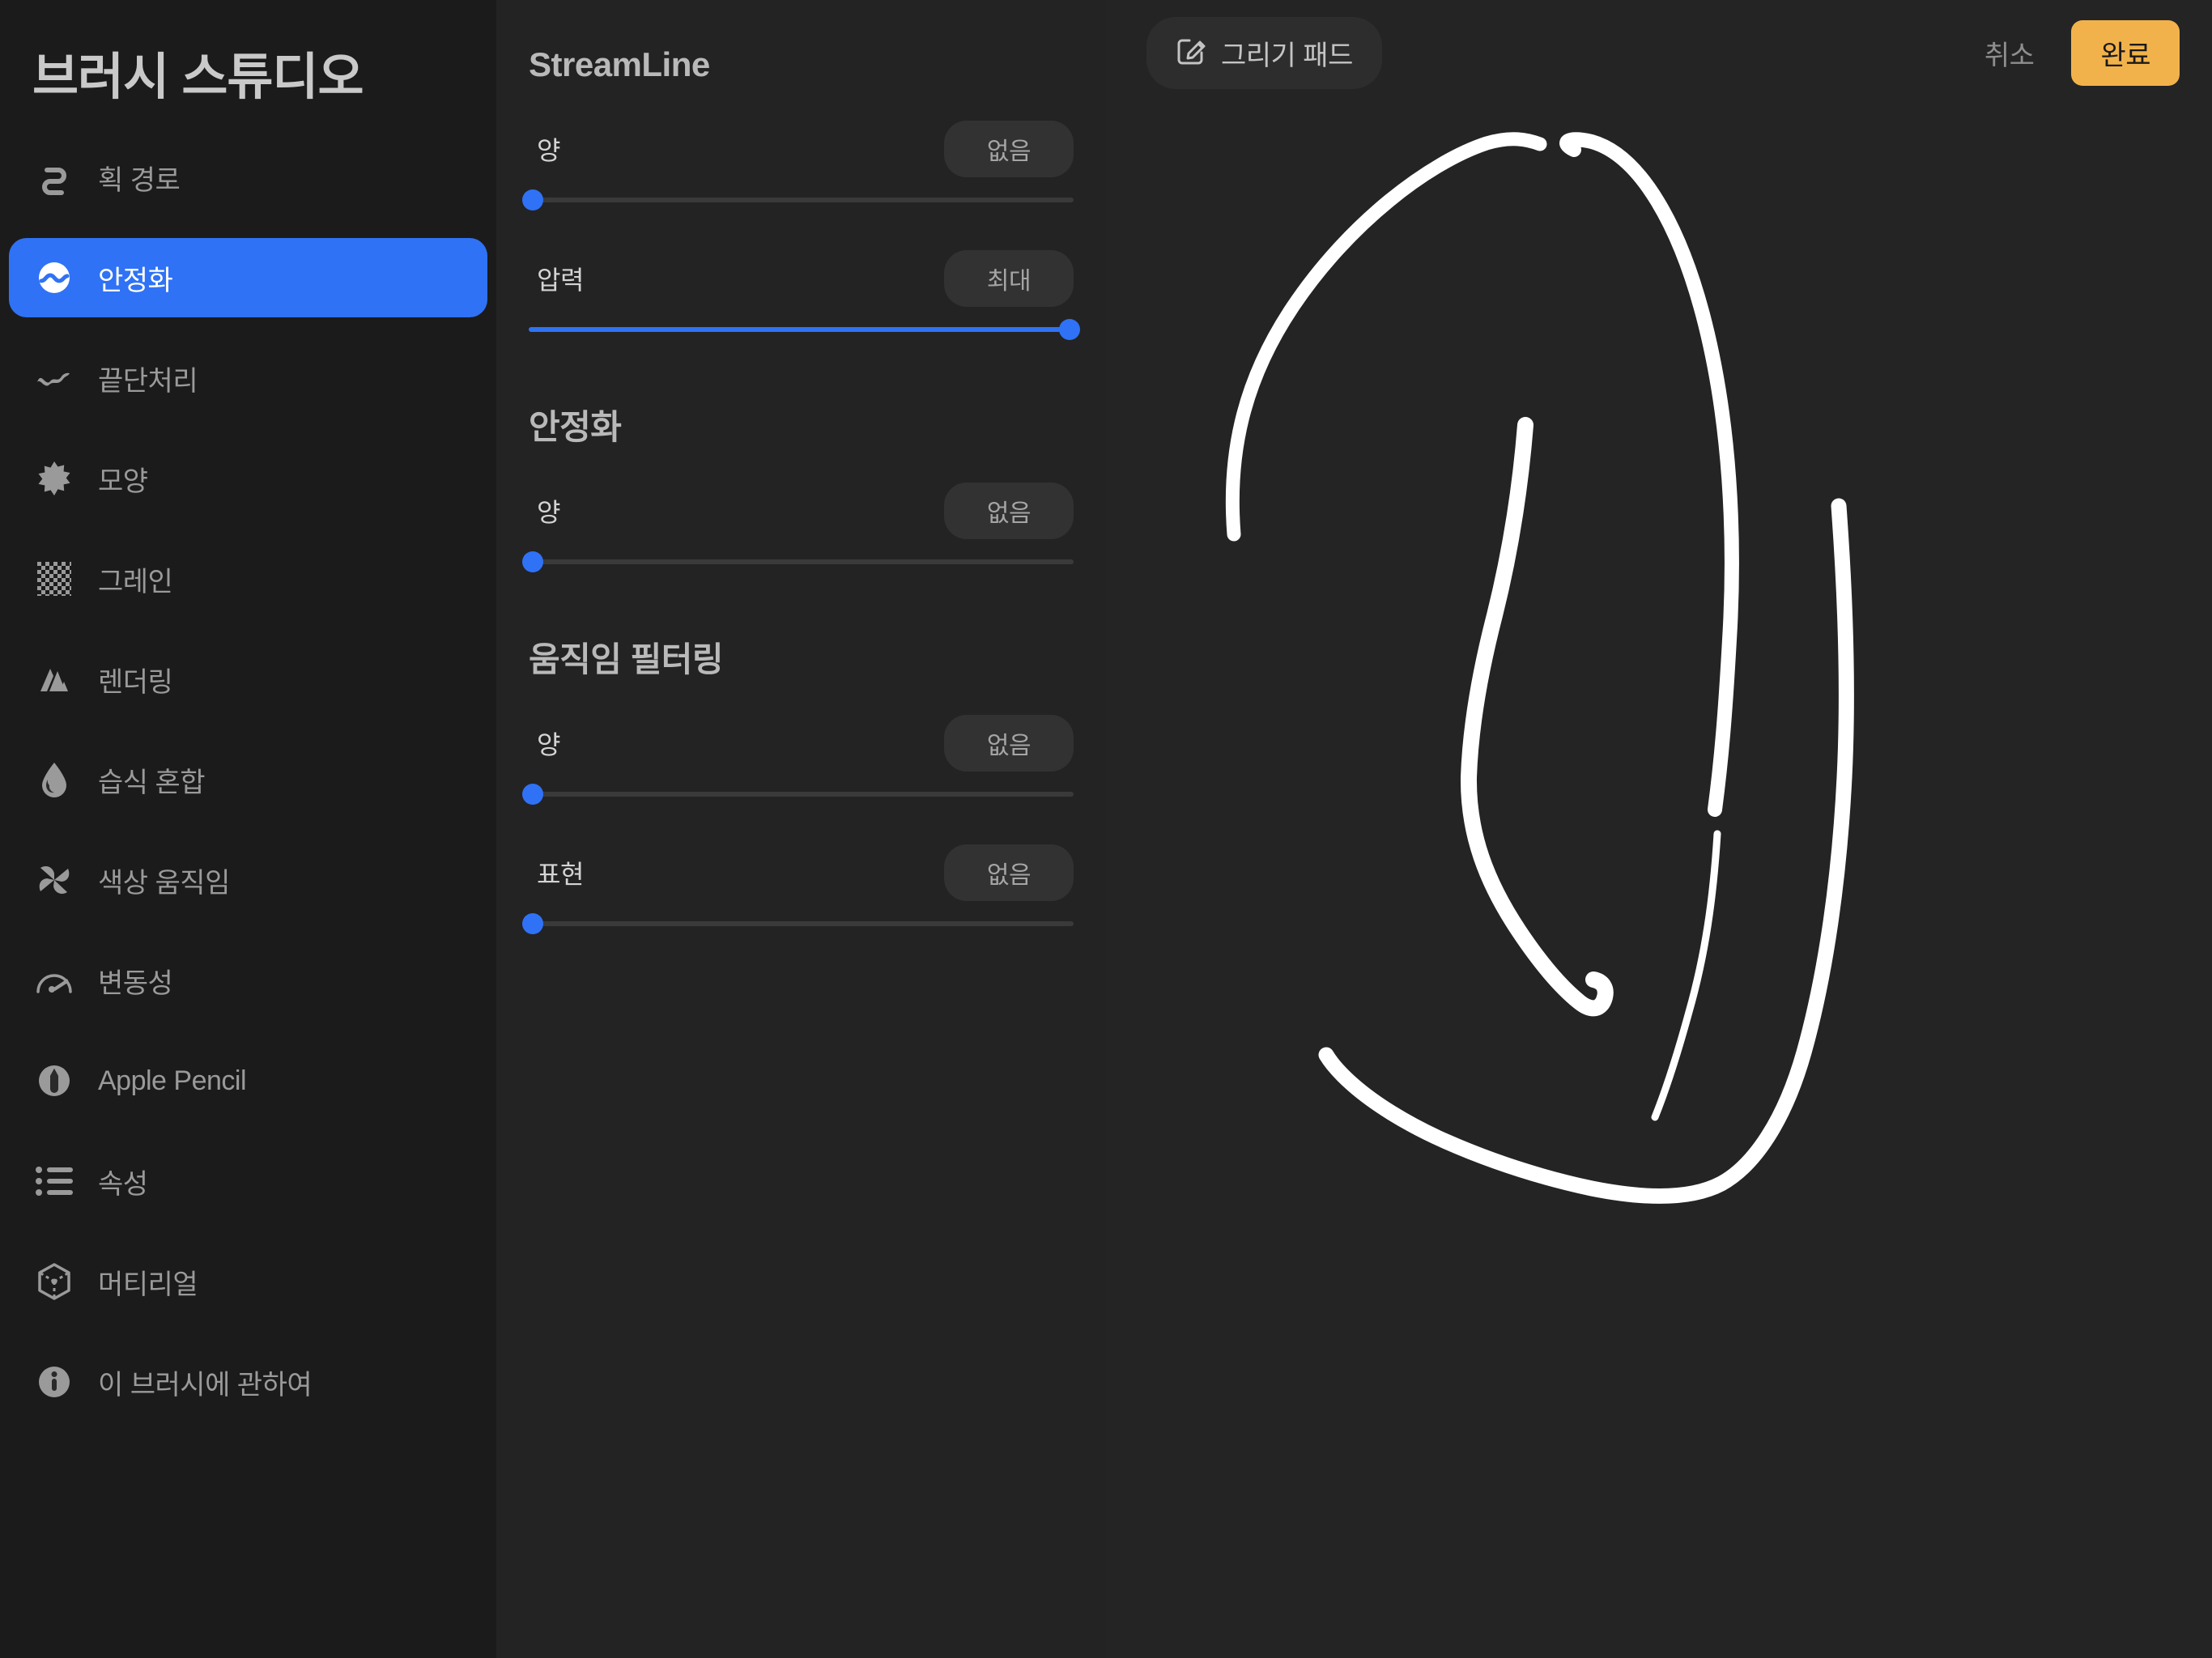 Image resolution: width=2212 pixels, height=1658 pixels. I want to click on panel-title: StreamLine, so click(619, 64).